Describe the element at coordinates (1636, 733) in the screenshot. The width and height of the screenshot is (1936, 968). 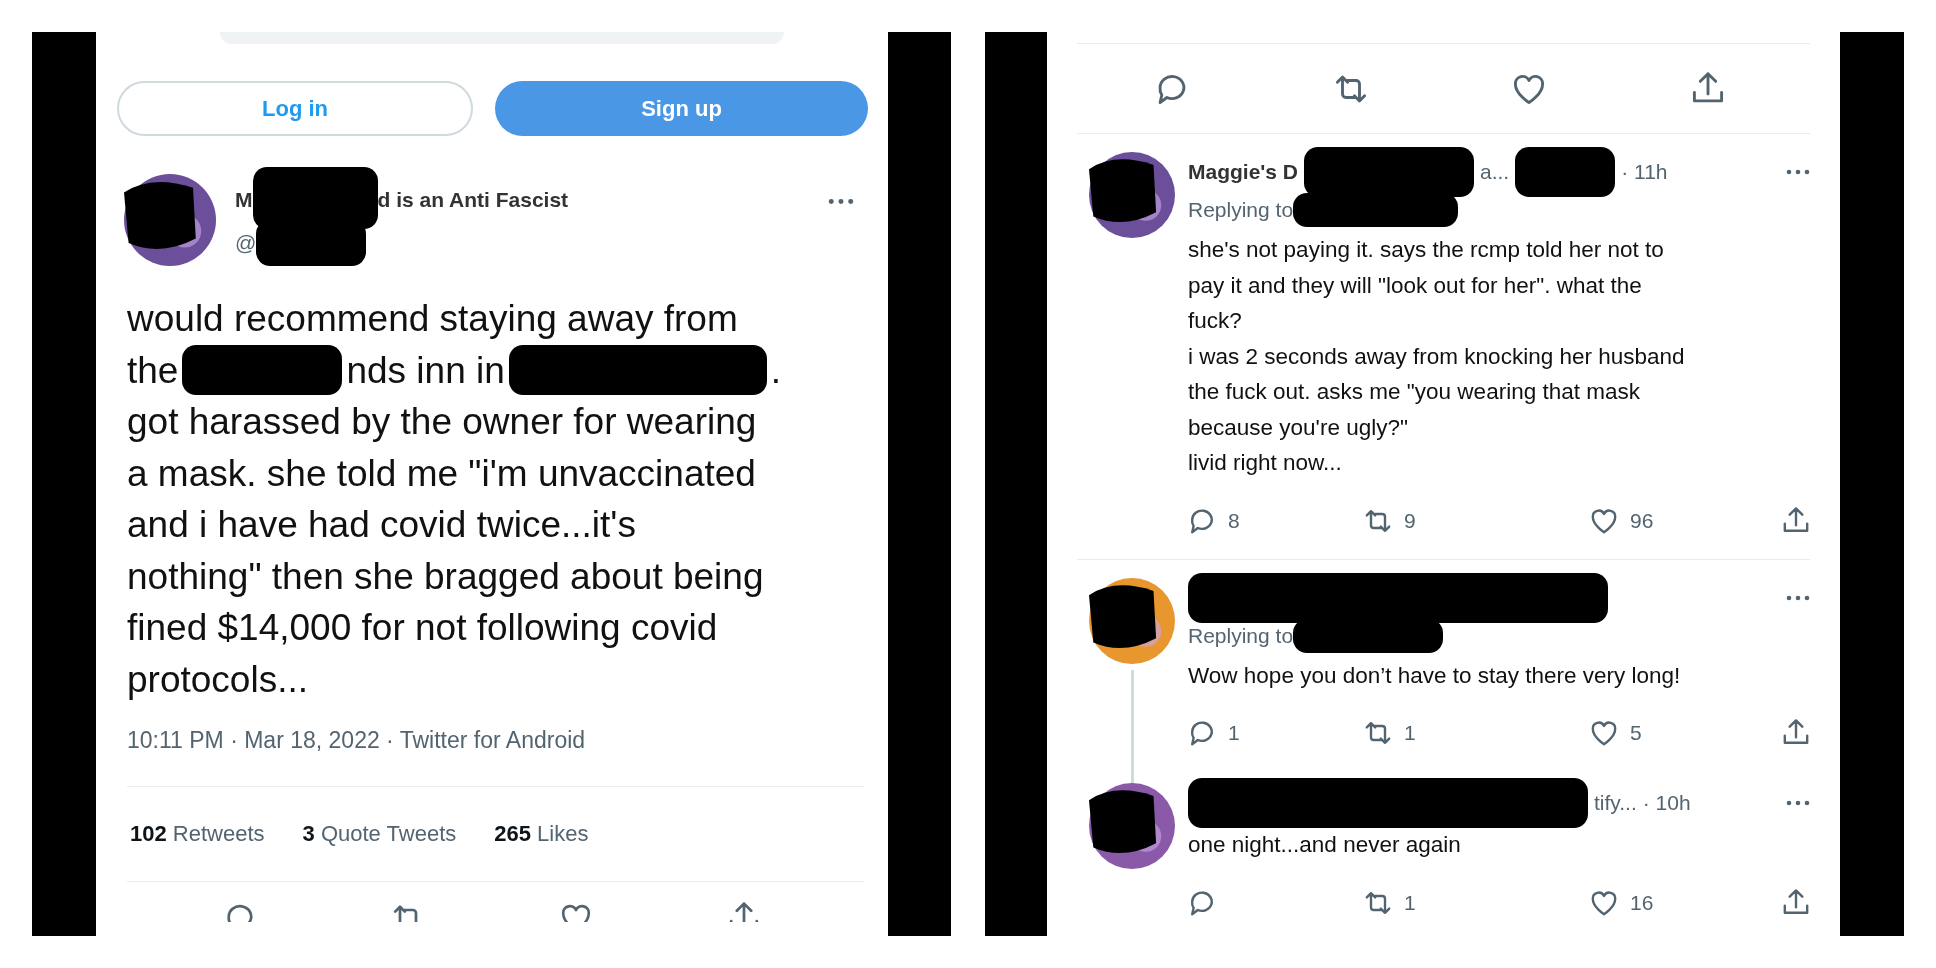
I see `action-count: 5` at that location.